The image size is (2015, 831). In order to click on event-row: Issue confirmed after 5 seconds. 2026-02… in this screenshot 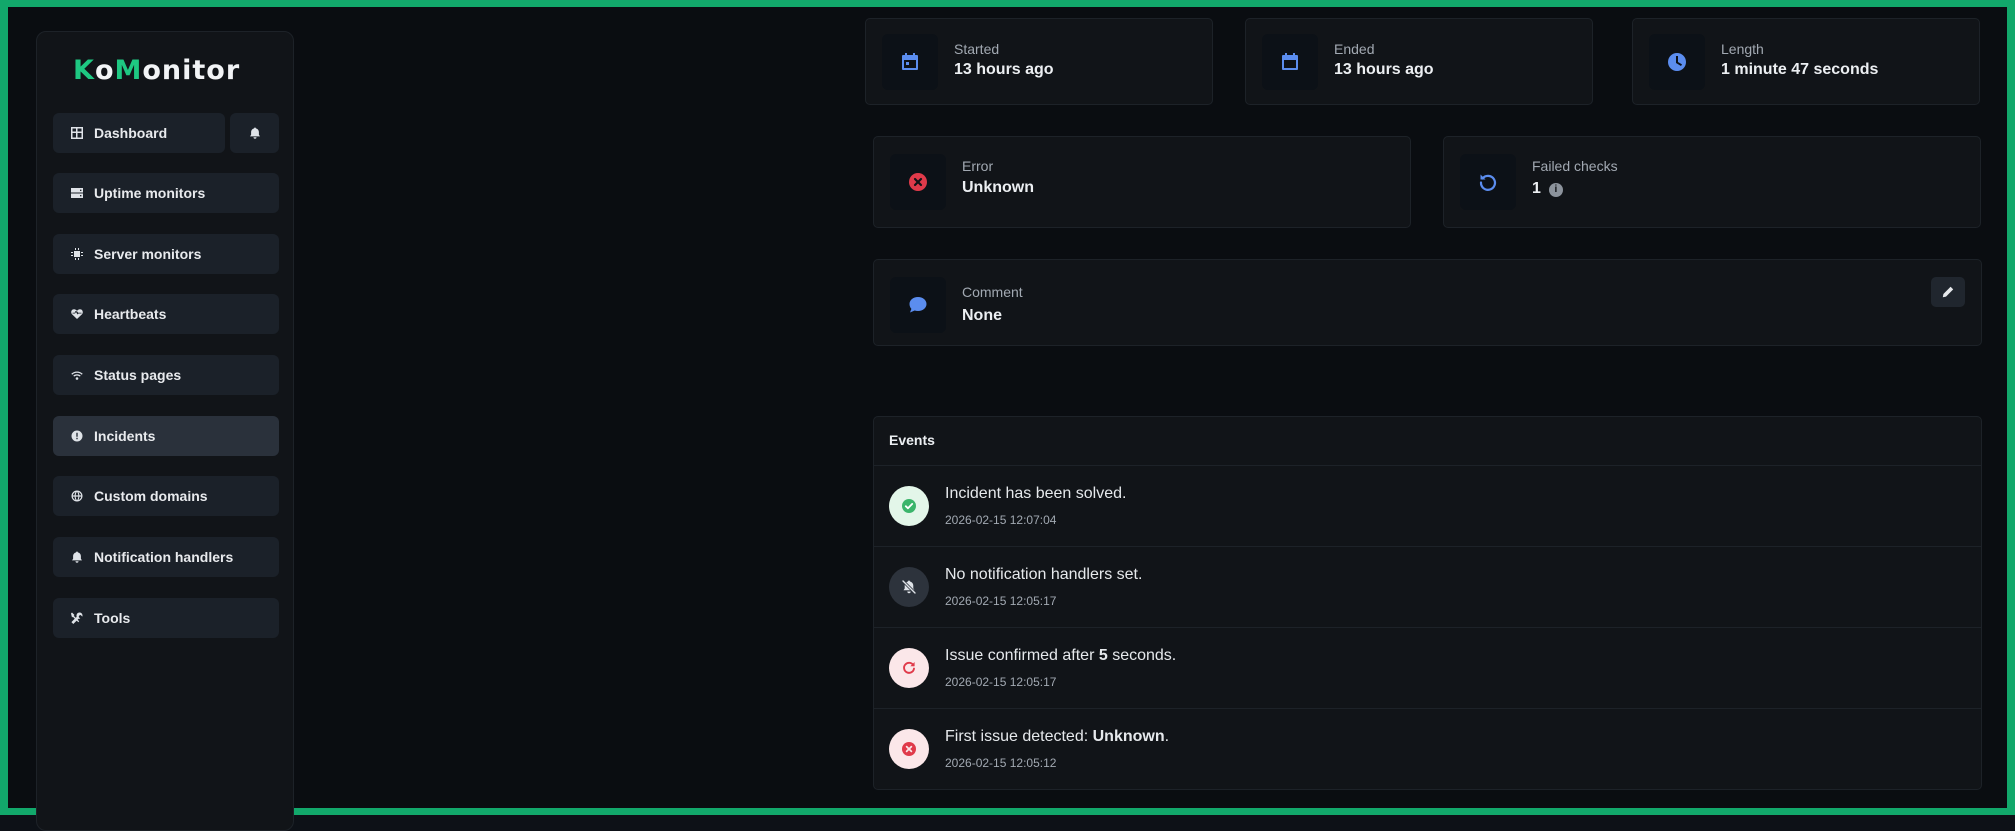, I will do `click(1427, 667)`.